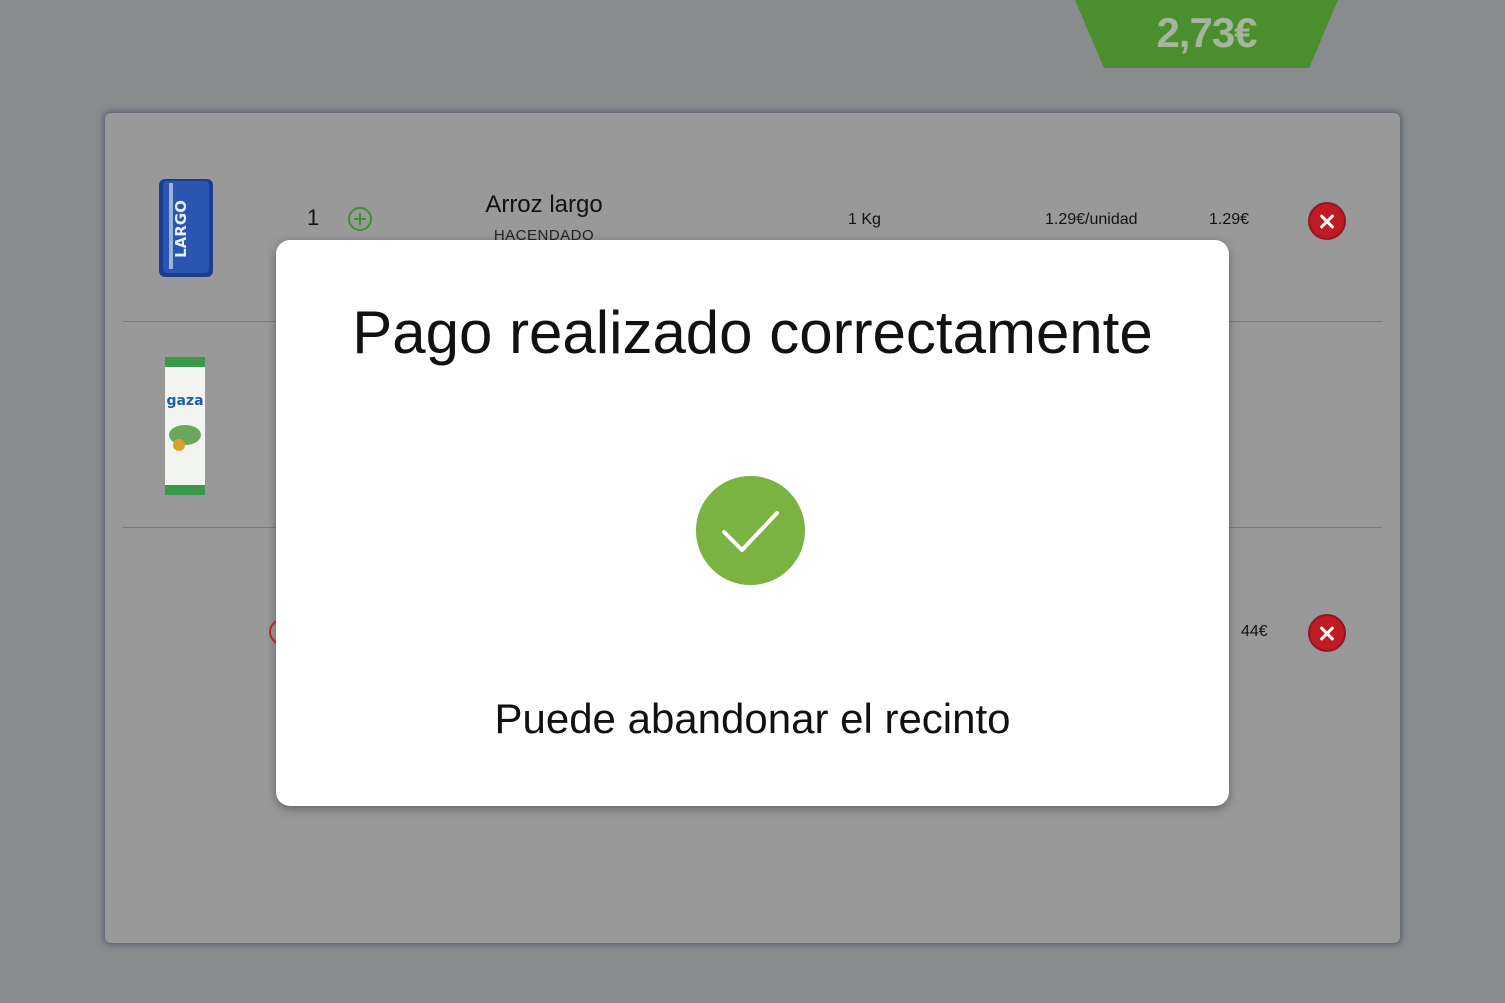 Image resolution: width=1505 pixels, height=1003 pixels. Describe the element at coordinates (1254, 631) in the screenshot. I see `product-total: 44€` at that location.